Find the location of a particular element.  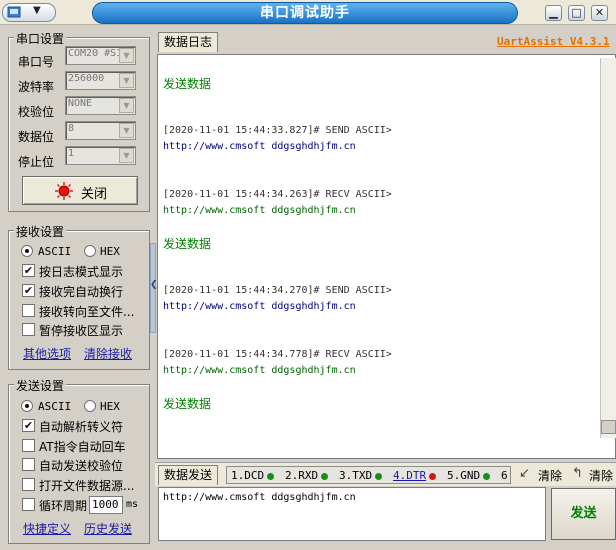

title-pill: 串口调试助手 is located at coordinates (305, 13).